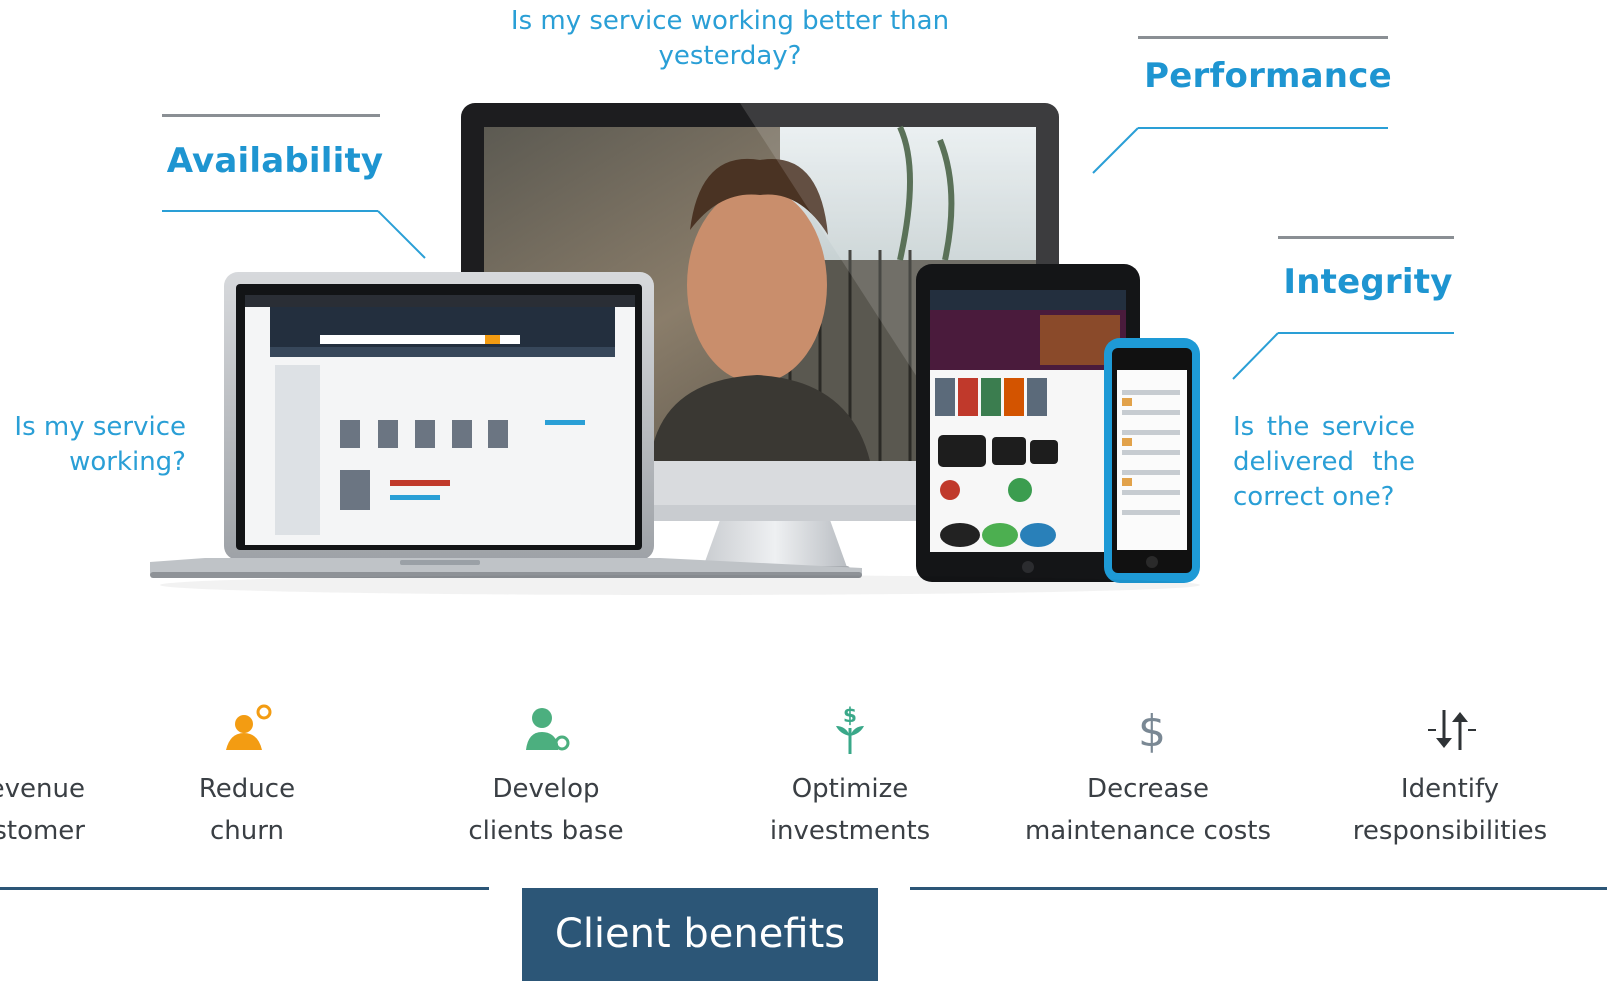 This screenshot has height=1005, width=1607. What do you see at coordinates (1450, 810) in the screenshot?
I see `benefit-identify-responsibilities: Identify responsibilities` at bounding box center [1450, 810].